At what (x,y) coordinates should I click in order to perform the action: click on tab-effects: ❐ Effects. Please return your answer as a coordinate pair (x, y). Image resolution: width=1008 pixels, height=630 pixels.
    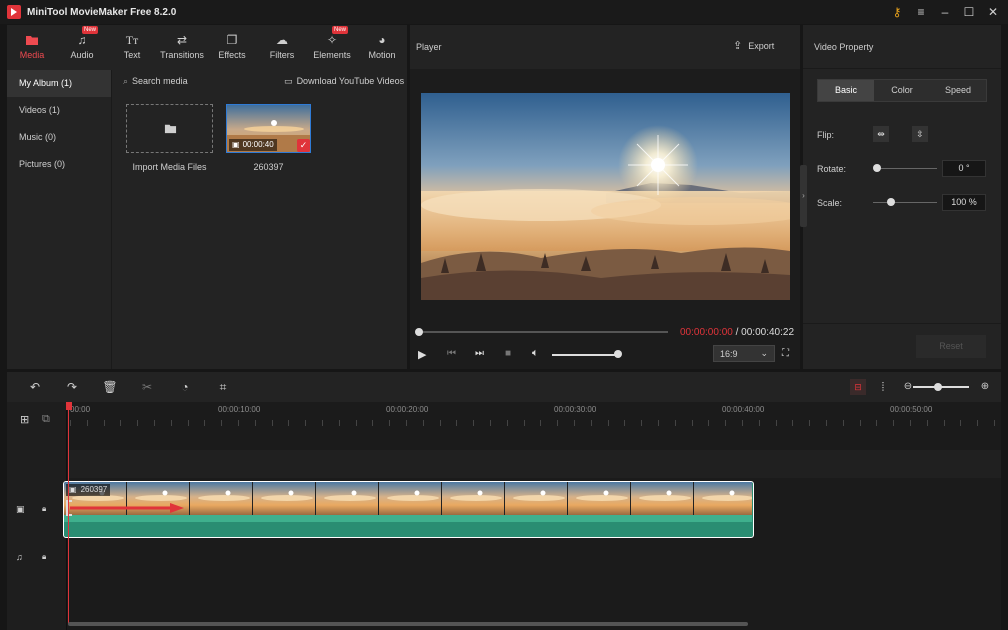
    Looking at the image, I should click on (232, 47).